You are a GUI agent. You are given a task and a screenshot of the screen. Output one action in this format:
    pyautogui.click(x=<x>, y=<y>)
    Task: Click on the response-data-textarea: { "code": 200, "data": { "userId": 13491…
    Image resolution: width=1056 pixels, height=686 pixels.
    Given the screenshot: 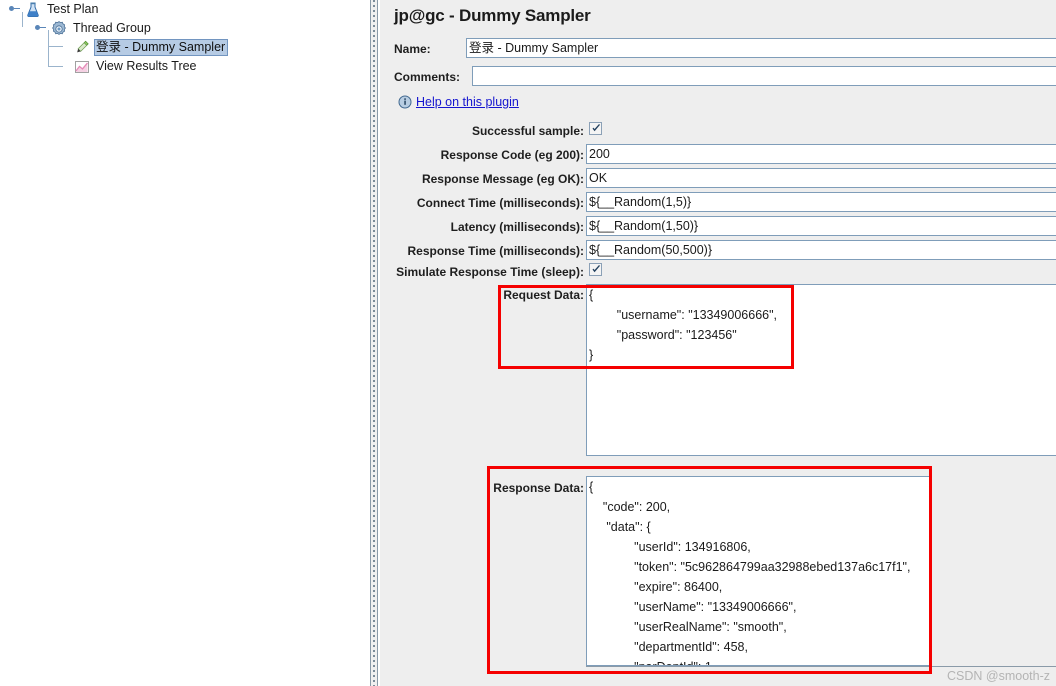 What is the action you would take?
    pyautogui.click(x=758, y=571)
    